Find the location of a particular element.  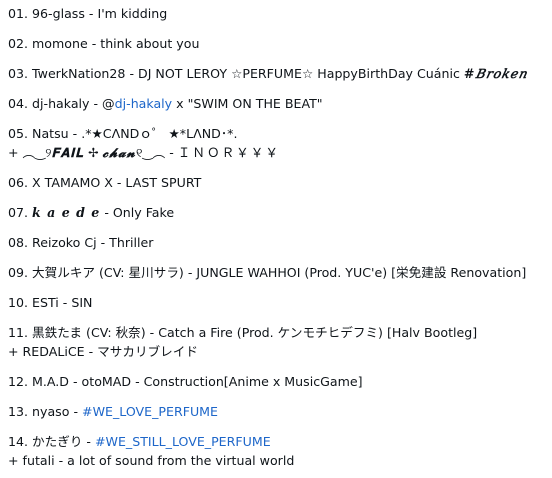

stylized-text: #𝐵𝑟𝑜𝑘𝑒𝑛 is located at coordinates (495, 73).